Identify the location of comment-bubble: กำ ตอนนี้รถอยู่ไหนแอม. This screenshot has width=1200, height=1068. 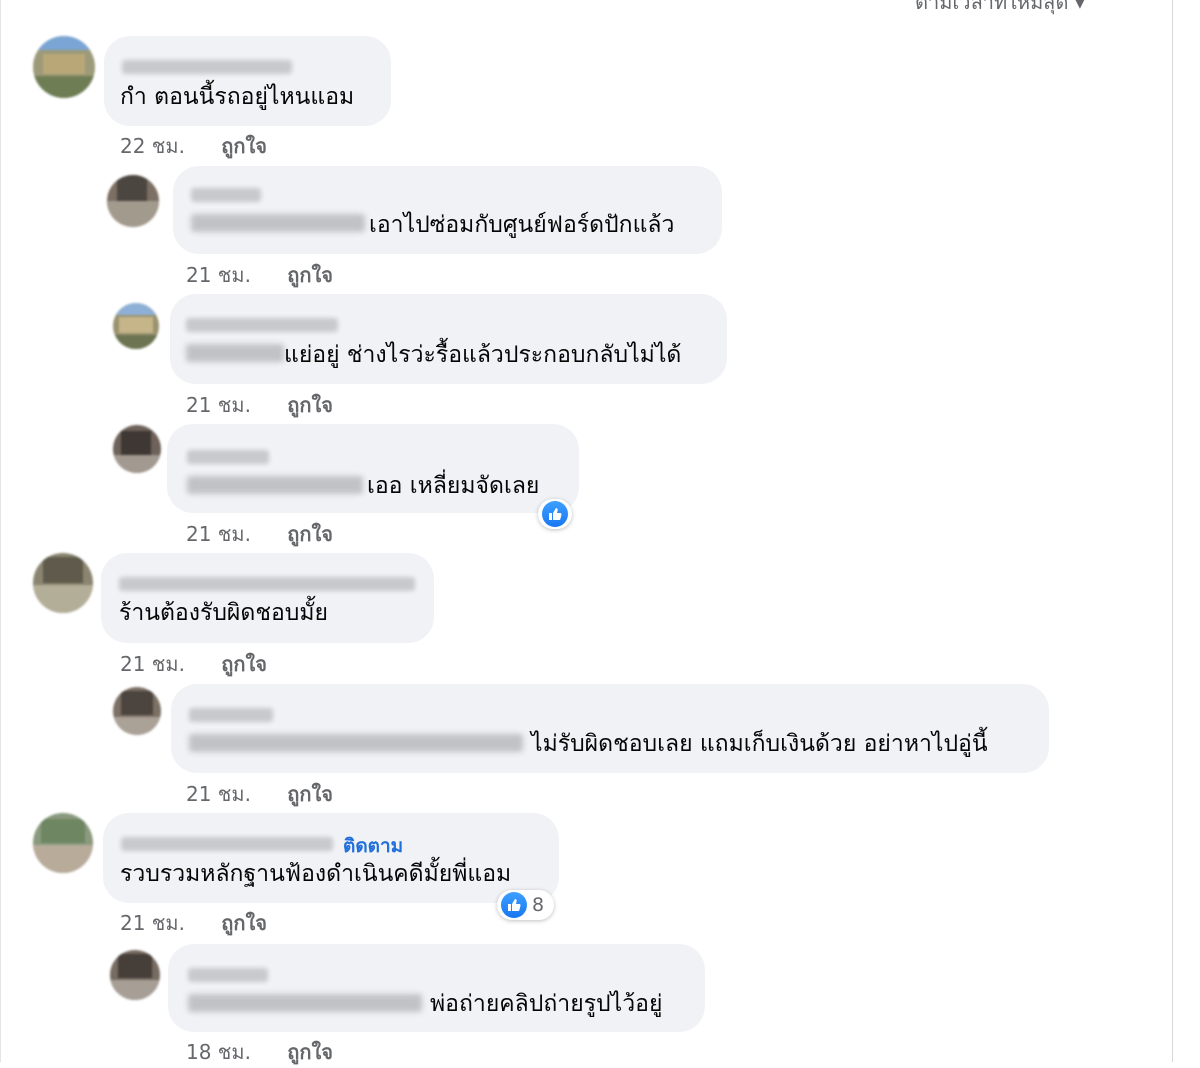
(247, 81).